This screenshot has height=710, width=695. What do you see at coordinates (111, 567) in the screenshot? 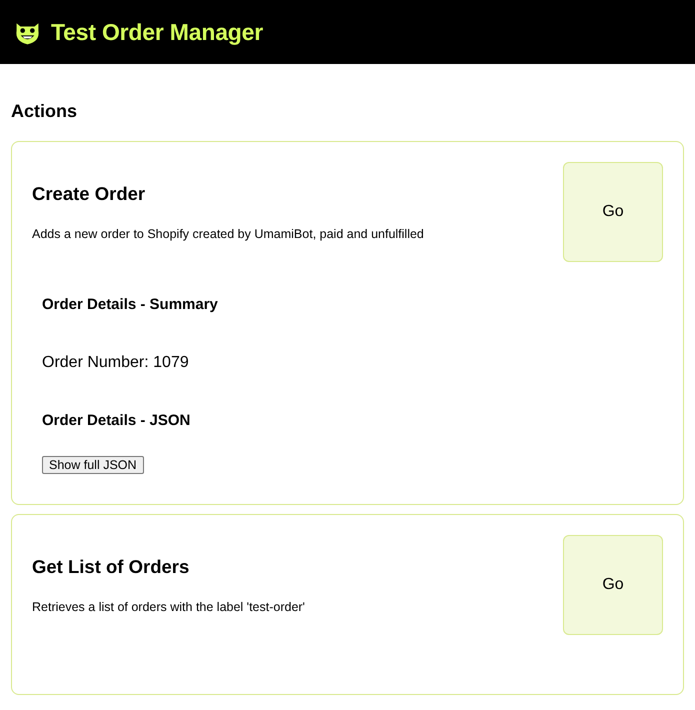
I see `card-title: Get List of Orders` at bounding box center [111, 567].